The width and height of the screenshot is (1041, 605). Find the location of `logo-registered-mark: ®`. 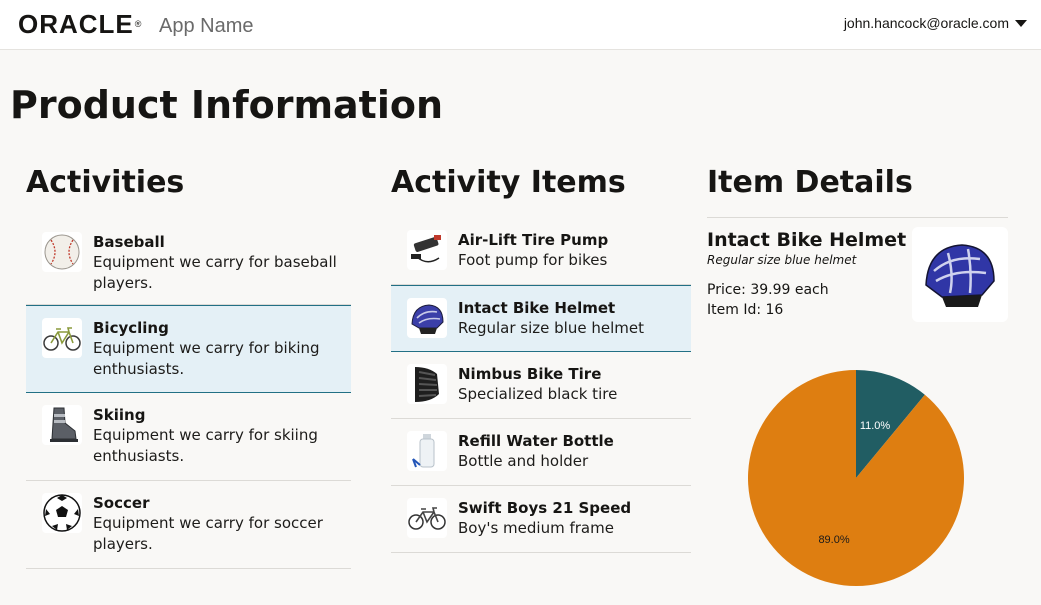

logo-registered-mark: ® is located at coordinates (138, 24).